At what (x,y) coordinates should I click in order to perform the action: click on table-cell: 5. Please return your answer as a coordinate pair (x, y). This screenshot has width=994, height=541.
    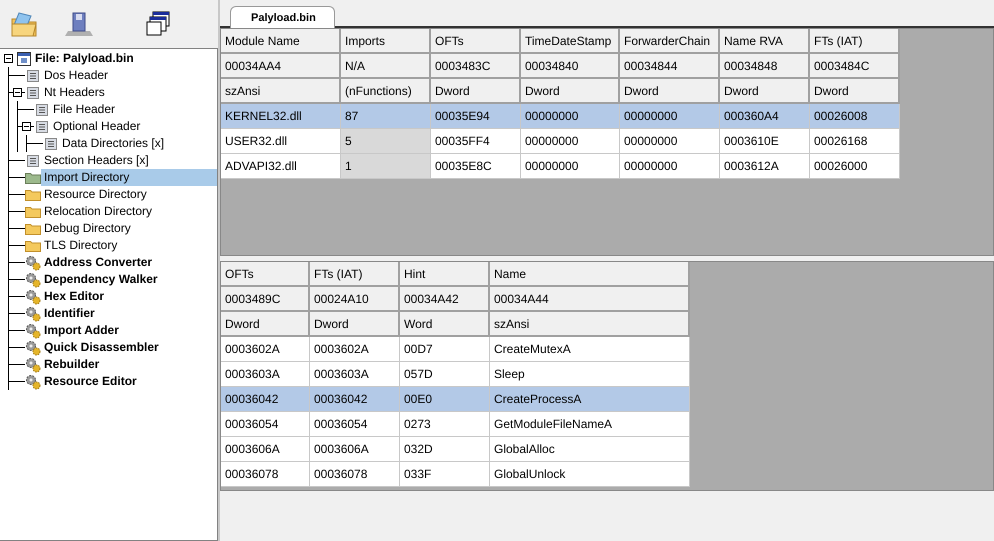
    Looking at the image, I should click on (386, 141).